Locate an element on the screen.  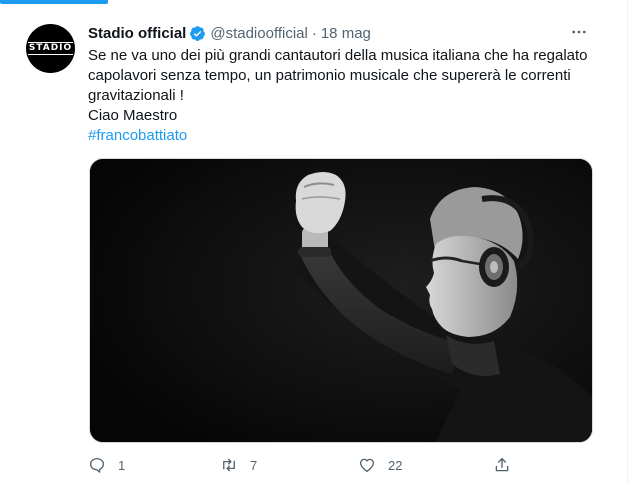
tweet-text-line: gravitazionali ! is located at coordinates (136, 95).